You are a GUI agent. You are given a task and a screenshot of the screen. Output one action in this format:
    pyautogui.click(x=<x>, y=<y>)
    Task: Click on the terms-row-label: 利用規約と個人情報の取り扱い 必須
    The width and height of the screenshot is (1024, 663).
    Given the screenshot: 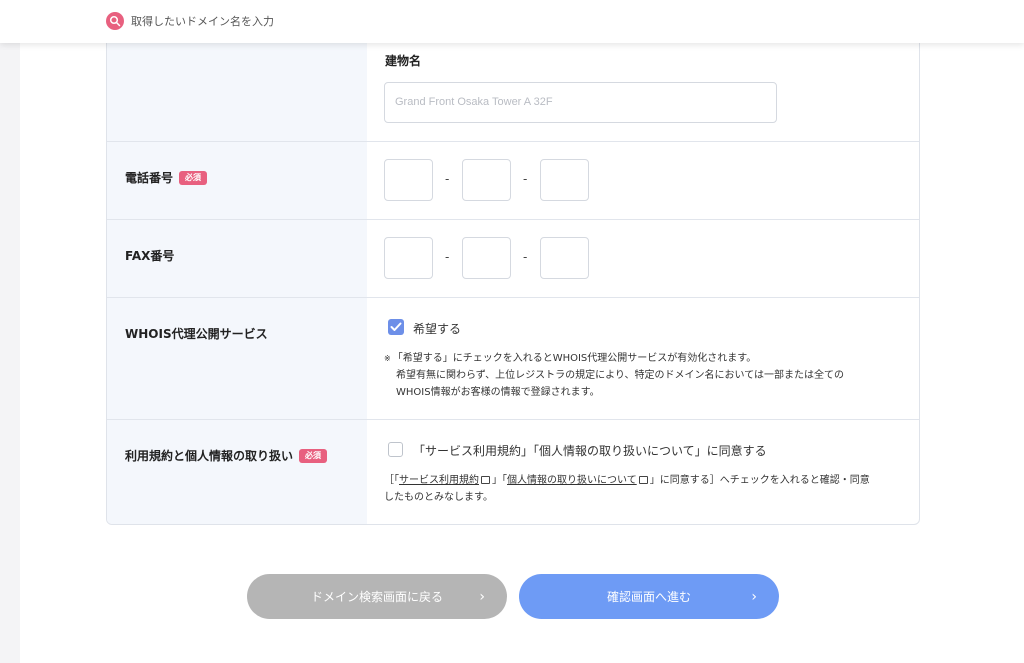 What is the action you would take?
    pyautogui.click(x=226, y=455)
    